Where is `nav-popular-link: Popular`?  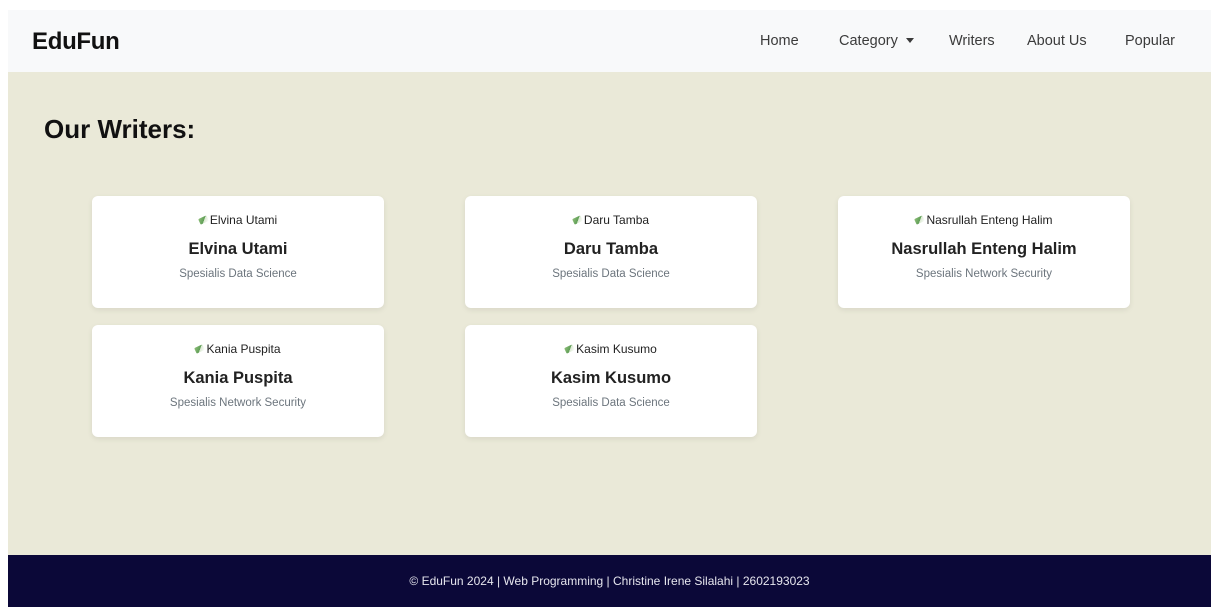
nav-popular-link: Popular is located at coordinates (1150, 41).